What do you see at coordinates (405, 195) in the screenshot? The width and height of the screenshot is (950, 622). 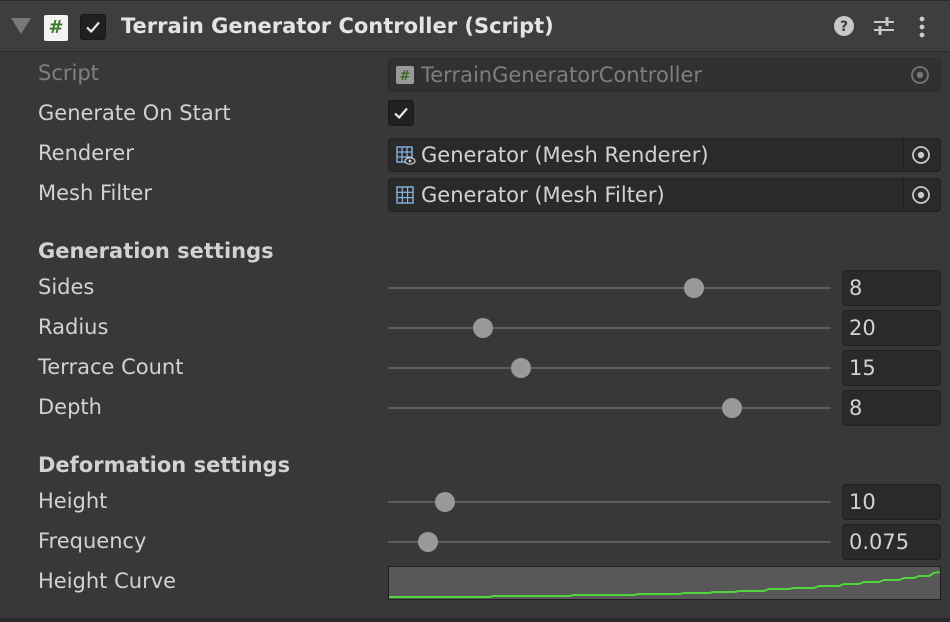 I see `mesh-filter-icon` at bounding box center [405, 195].